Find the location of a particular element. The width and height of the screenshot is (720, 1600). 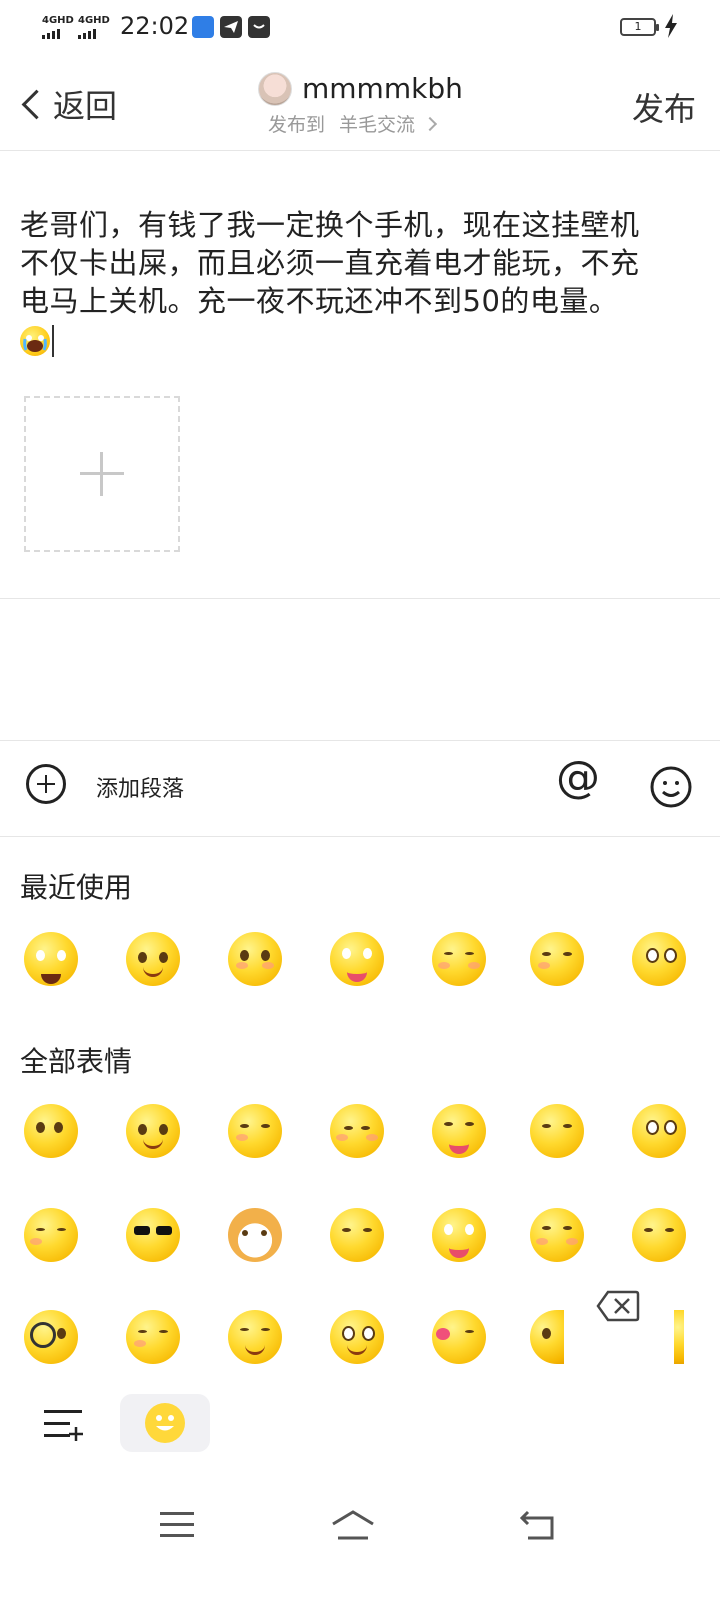

shy-emoji is located at coordinates (357, 1131).